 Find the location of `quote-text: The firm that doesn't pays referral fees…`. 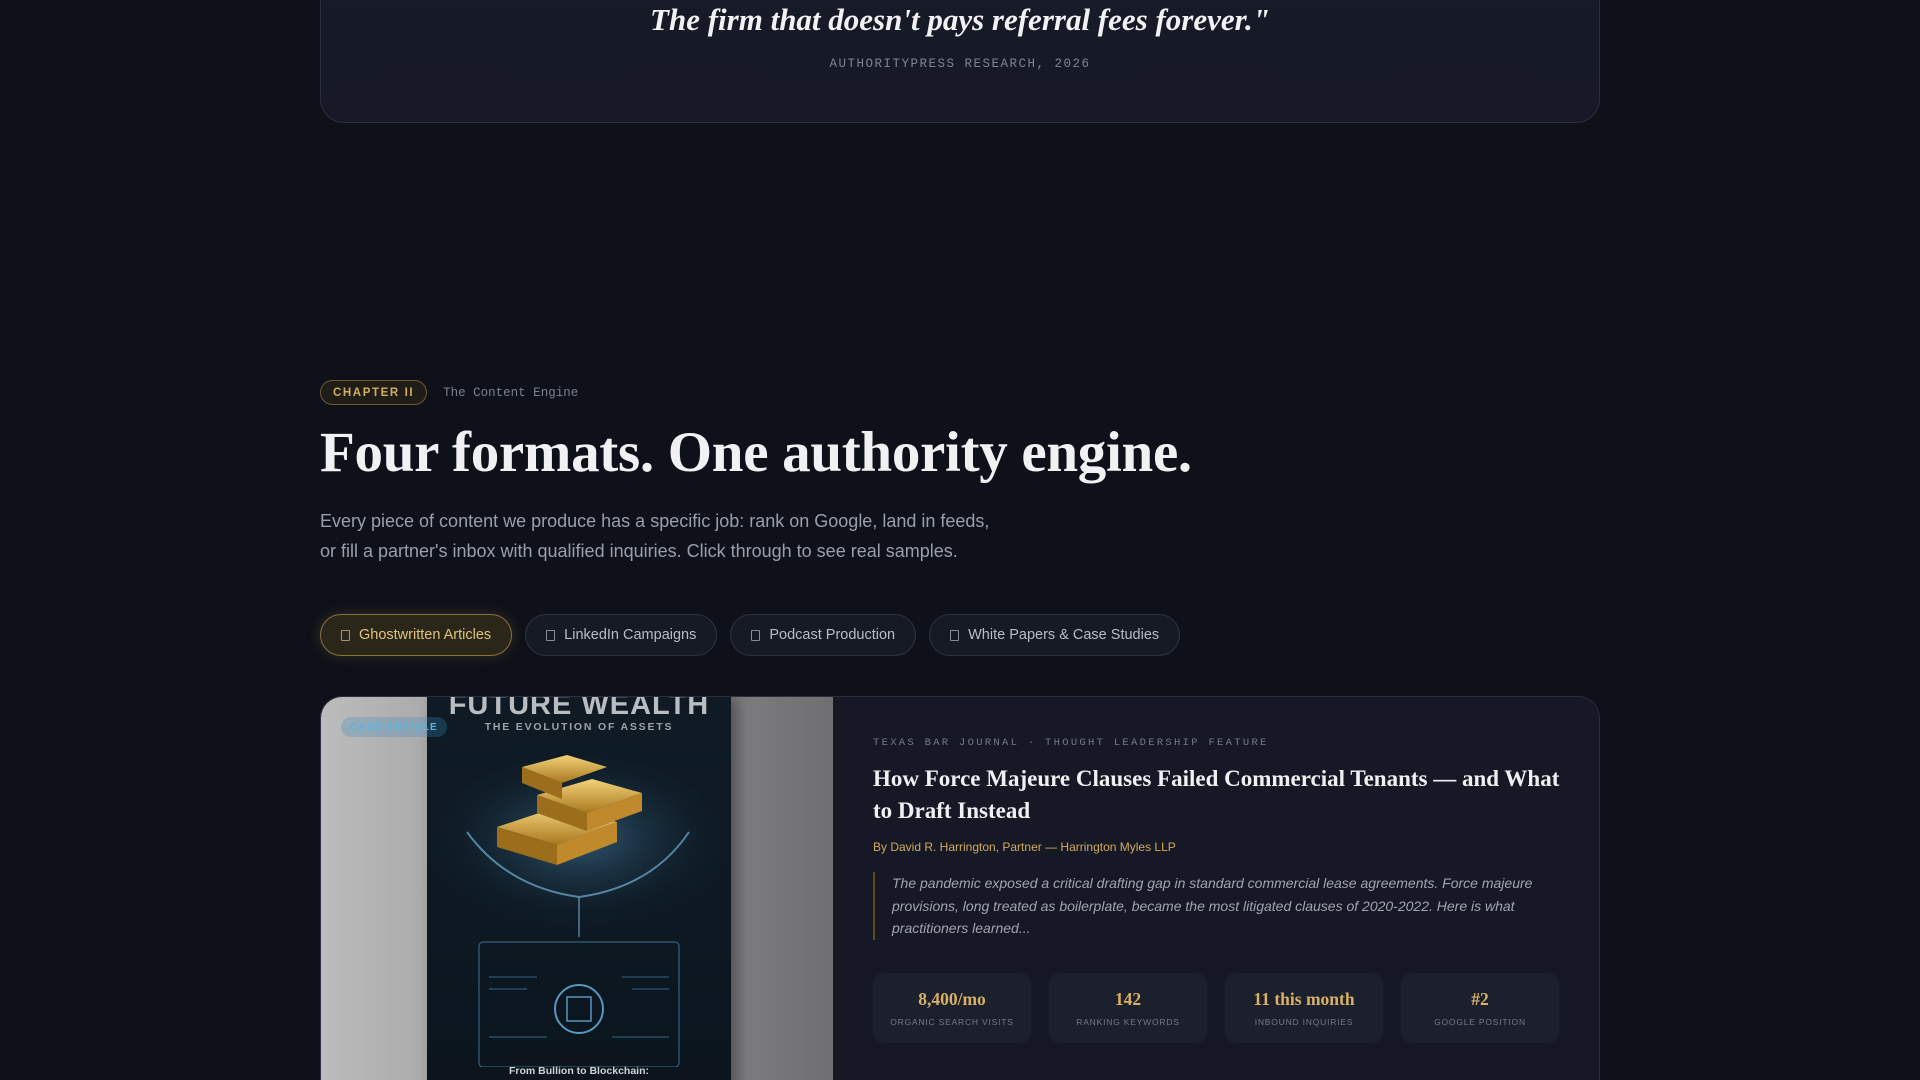

quote-text: The firm that doesn't pays referral fees… is located at coordinates (960, 19).